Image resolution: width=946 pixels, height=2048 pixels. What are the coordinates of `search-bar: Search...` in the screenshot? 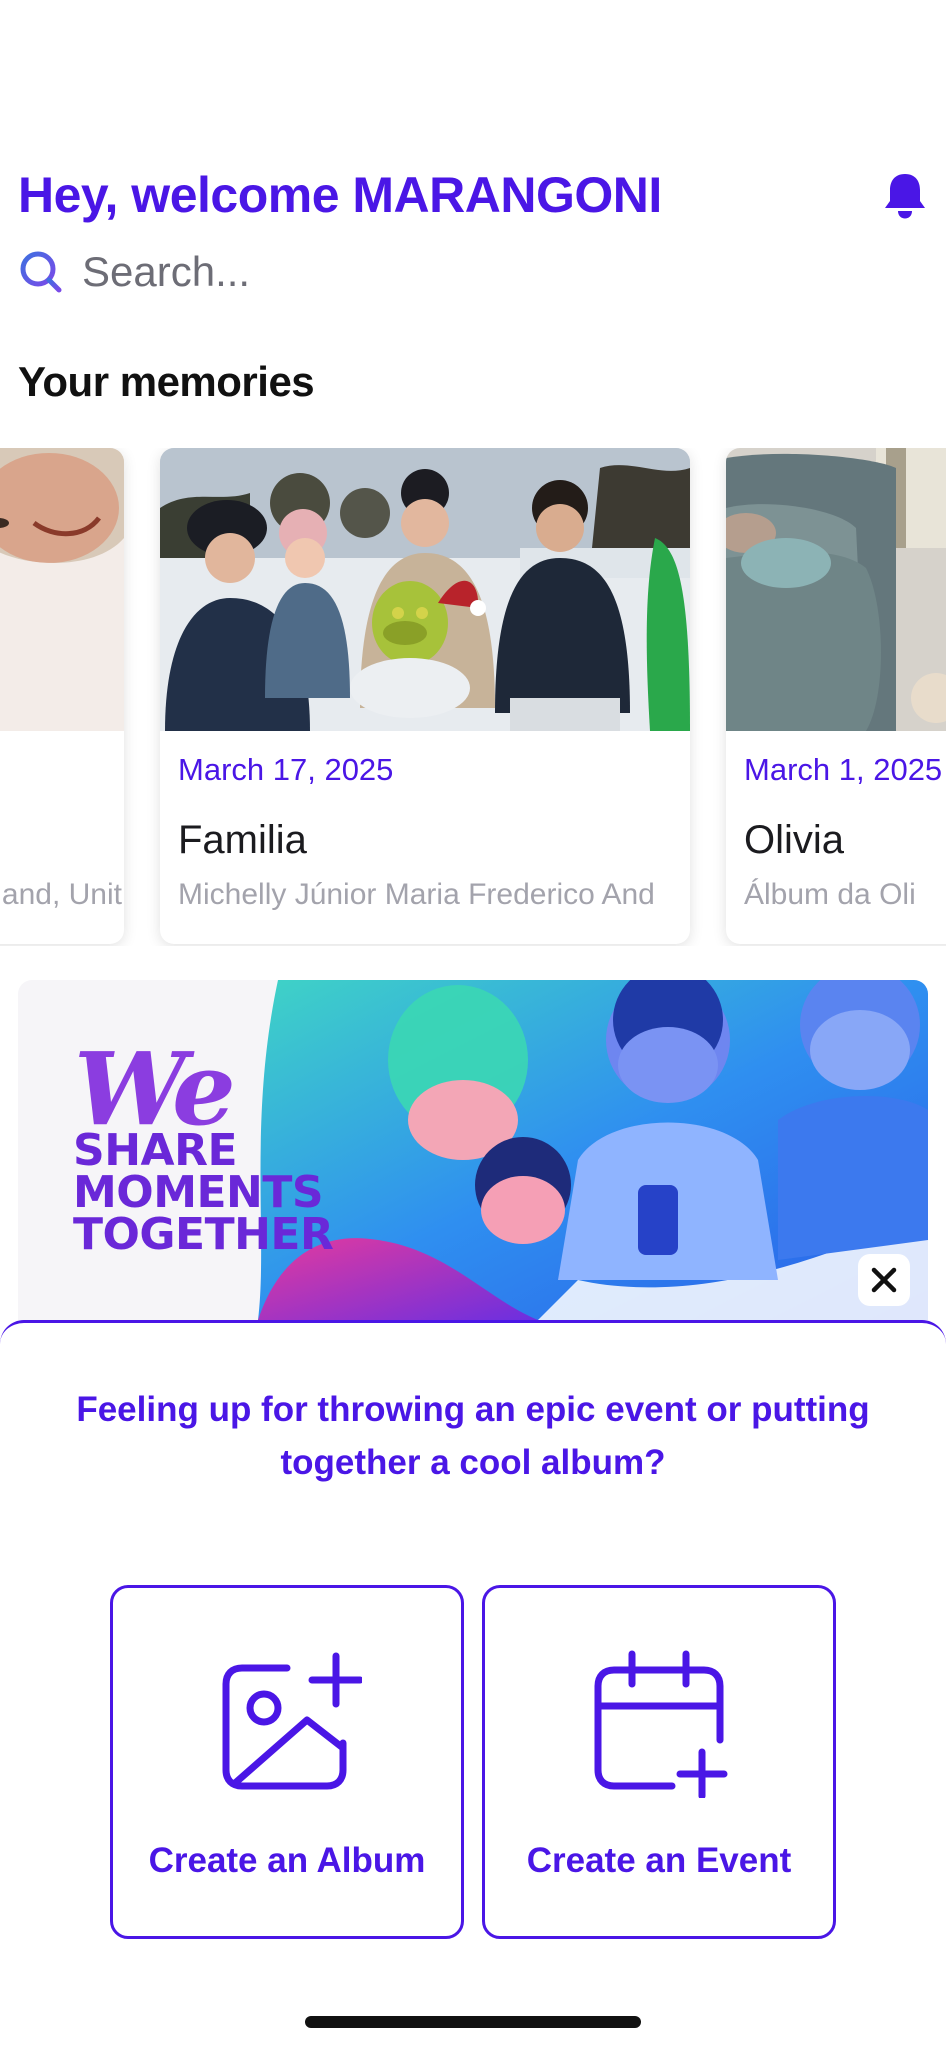 It's located at (134, 272).